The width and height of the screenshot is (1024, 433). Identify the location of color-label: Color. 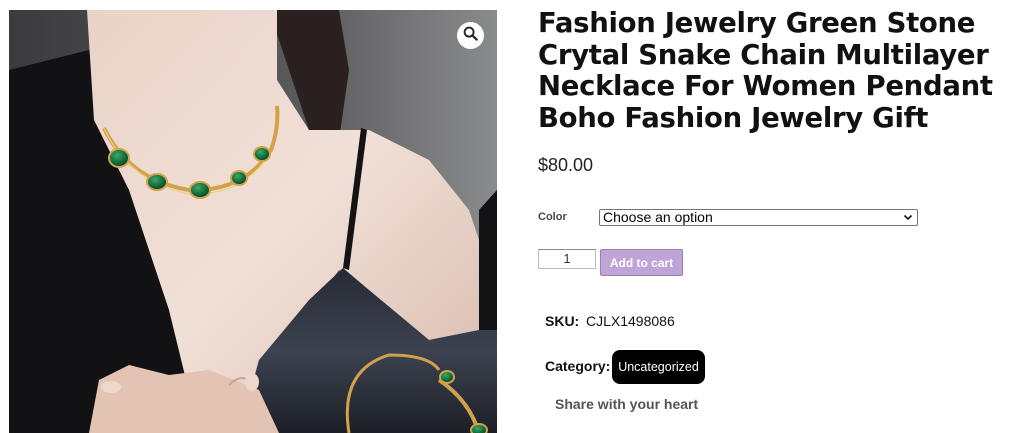
(552, 217).